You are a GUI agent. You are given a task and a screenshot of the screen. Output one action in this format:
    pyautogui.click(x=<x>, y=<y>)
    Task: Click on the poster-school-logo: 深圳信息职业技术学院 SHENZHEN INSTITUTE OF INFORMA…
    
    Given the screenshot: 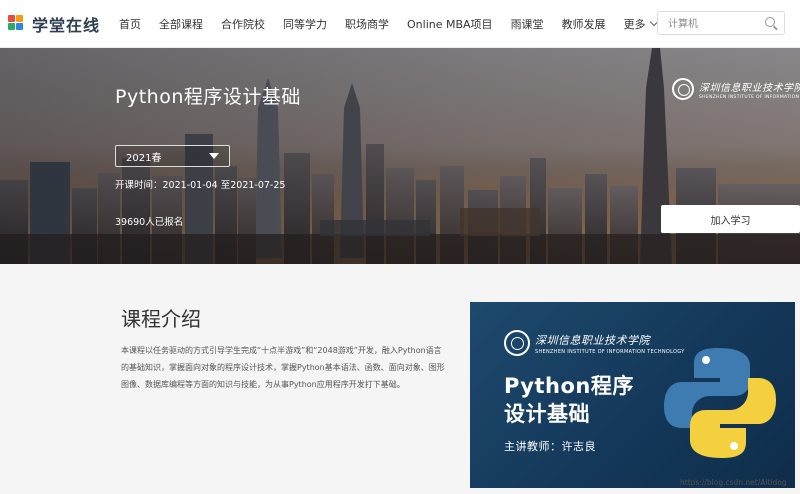 What is the action you would take?
    pyautogui.click(x=594, y=343)
    